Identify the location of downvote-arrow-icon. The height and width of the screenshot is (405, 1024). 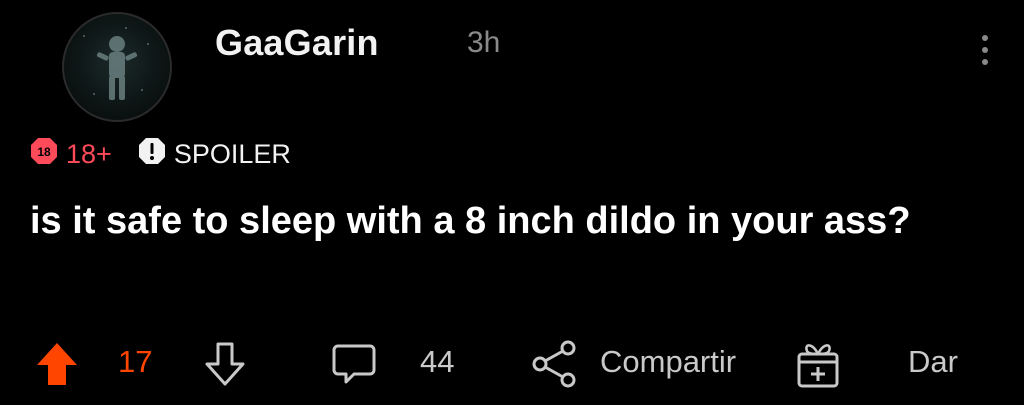
(225, 366).